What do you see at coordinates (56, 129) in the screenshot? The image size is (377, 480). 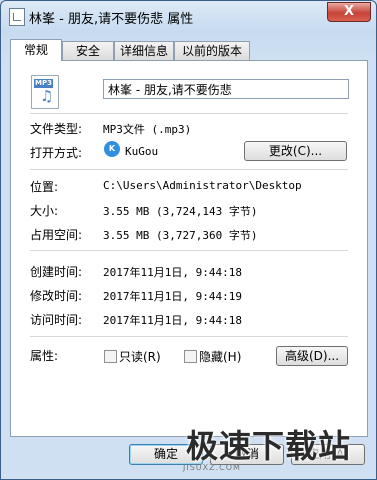 I see `type-label: 文件类型:` at bounding box center [56, 129].